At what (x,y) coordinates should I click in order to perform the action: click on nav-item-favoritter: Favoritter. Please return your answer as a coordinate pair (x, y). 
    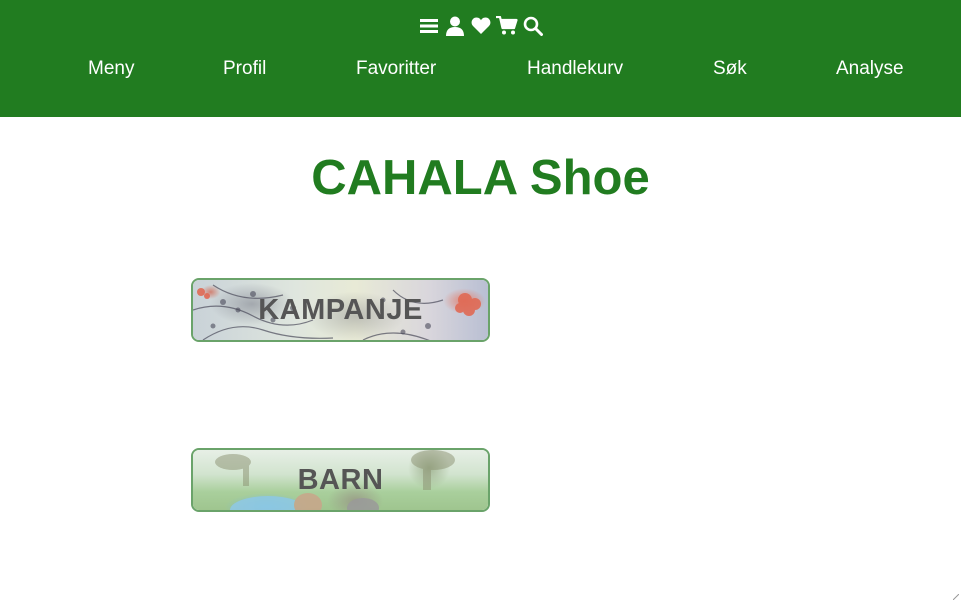
    Looking at the image, I should click on (396, 69).